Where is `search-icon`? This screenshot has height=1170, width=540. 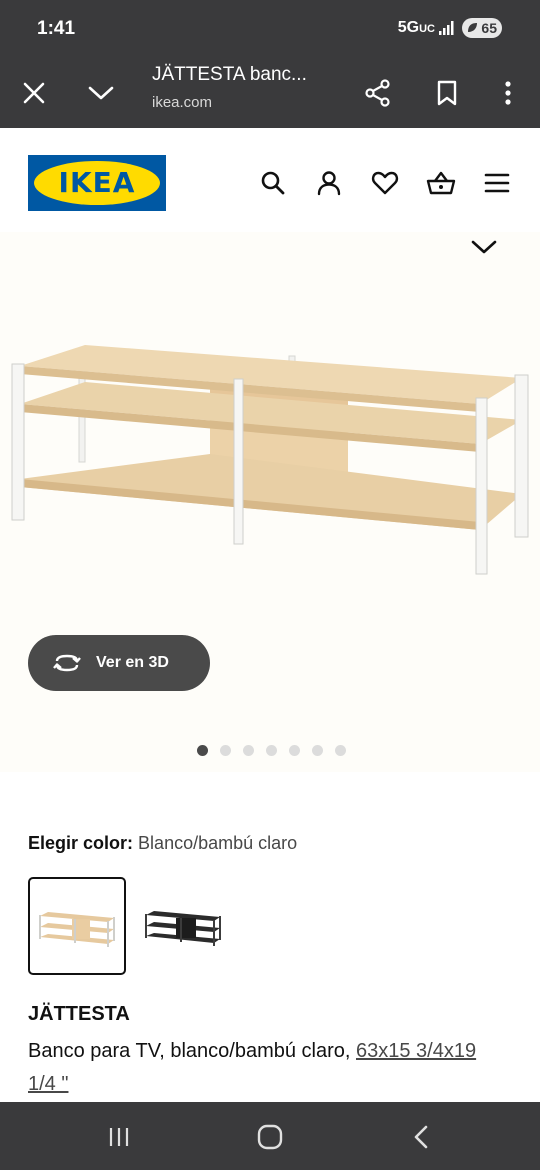
search-icon is located at coordinates (273, 183).